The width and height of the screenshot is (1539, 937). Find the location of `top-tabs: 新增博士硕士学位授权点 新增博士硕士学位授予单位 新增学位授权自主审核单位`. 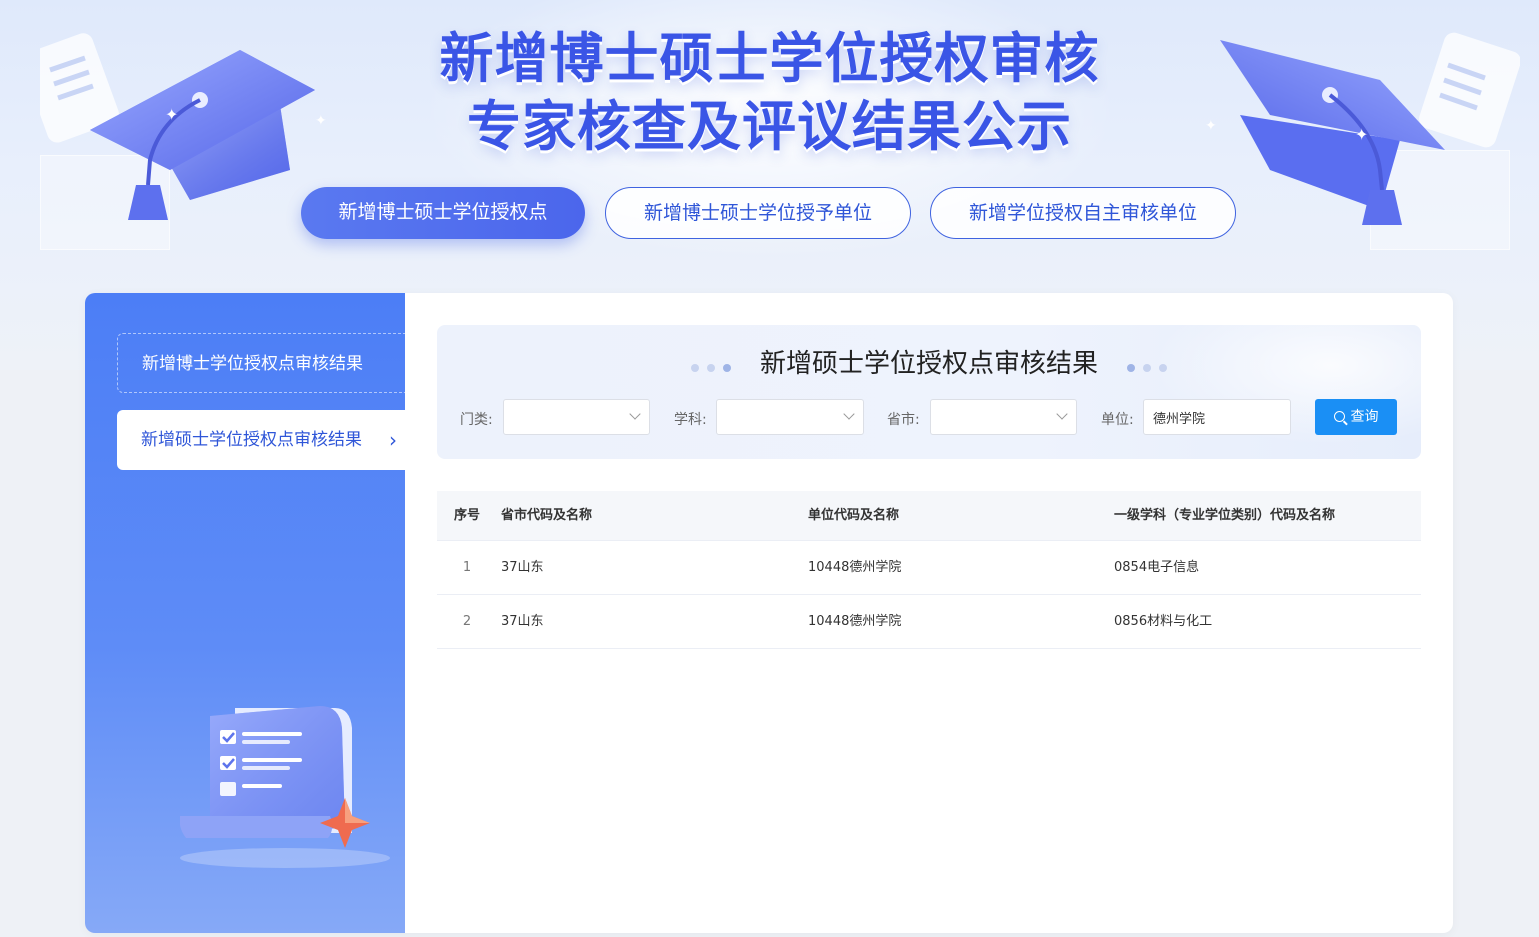

top-tabs: 新增博士硕士学位授权点 新增博士硕士学位授予单位 新增学位授权自主审核单位 is located at coordinates (769, 213).